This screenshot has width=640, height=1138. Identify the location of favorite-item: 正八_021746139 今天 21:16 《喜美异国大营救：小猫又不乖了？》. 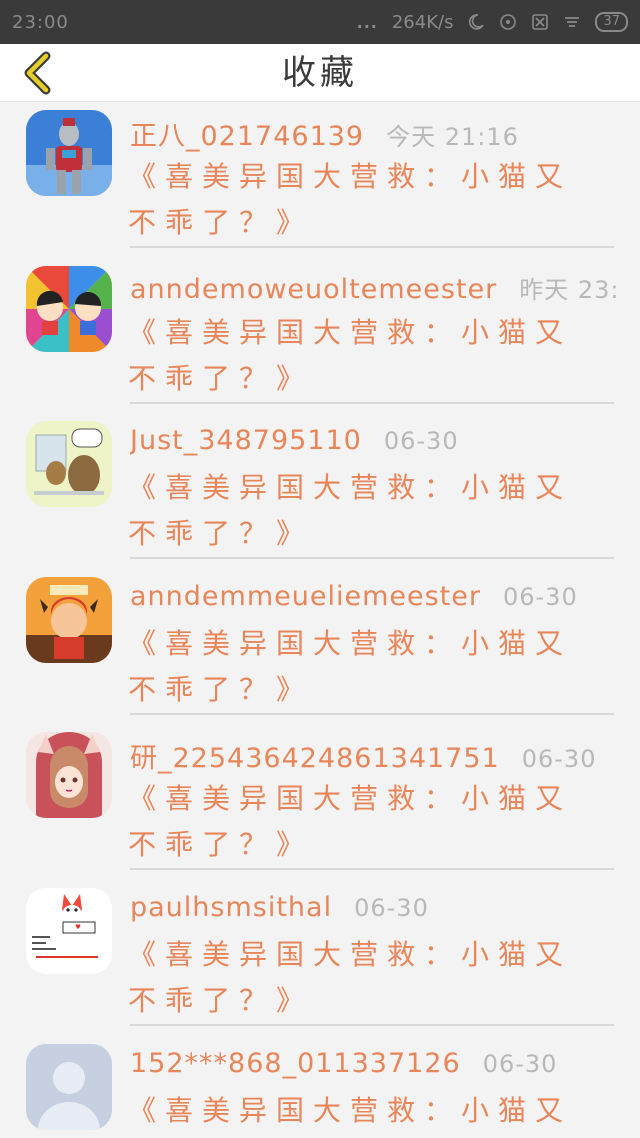
(320, 180).